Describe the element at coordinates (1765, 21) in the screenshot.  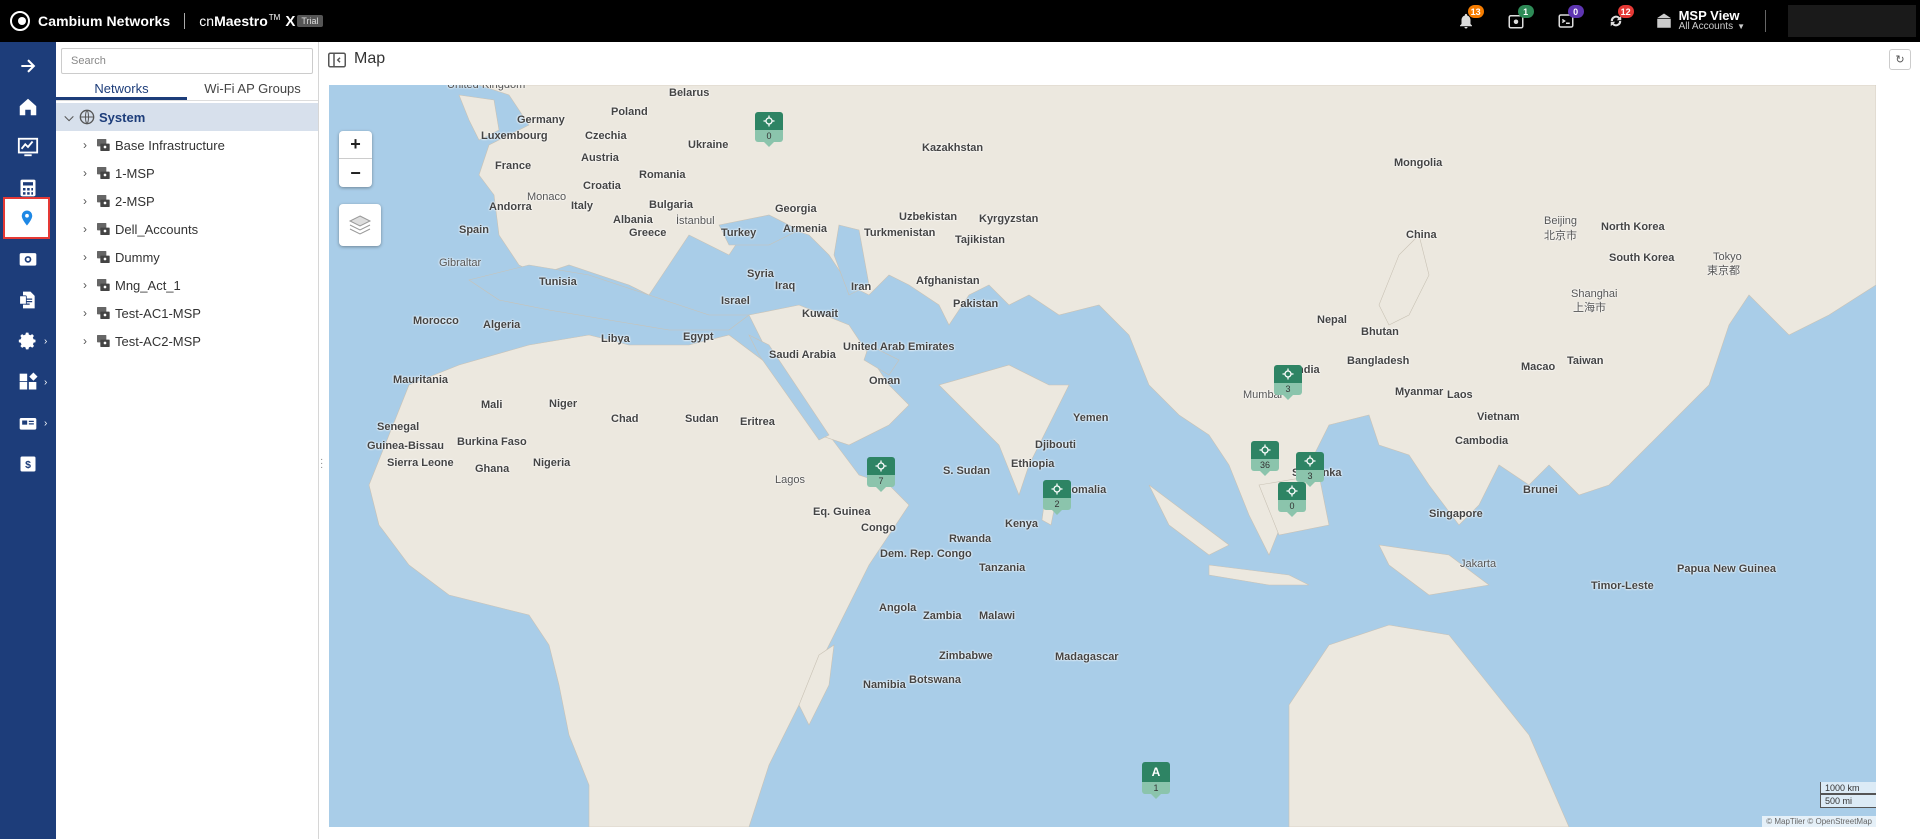
I see `header-divider` at that location.